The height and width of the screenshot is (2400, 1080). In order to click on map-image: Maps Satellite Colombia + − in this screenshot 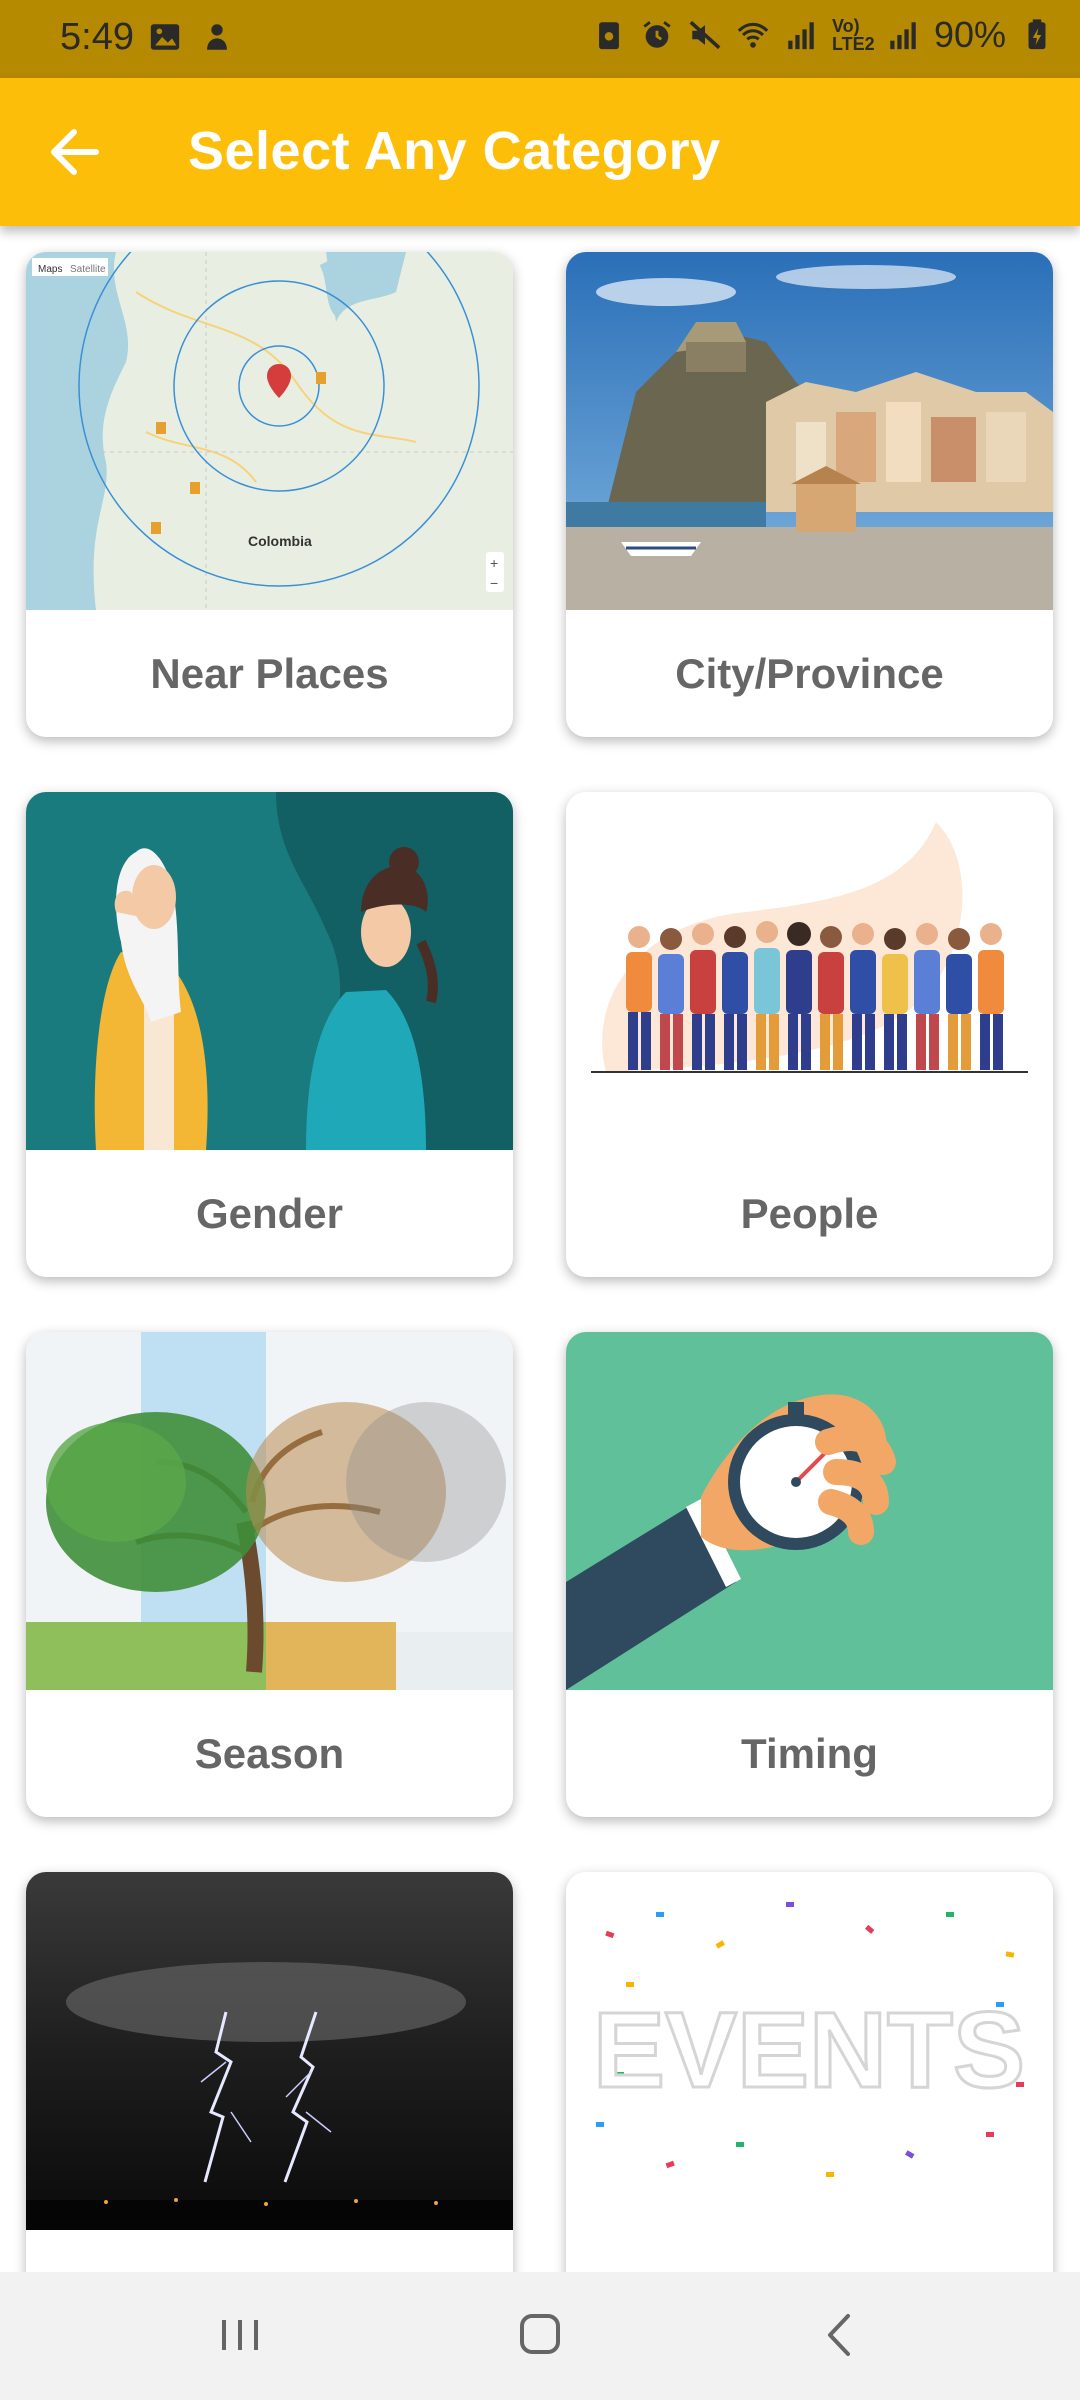, I will do `click(269, 431)`.